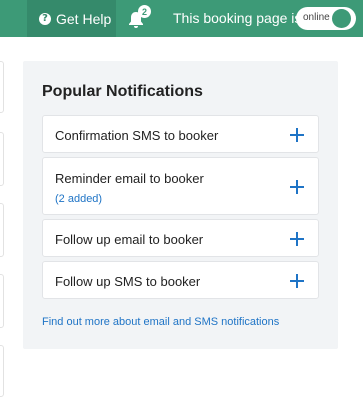 This screenshot has height=401, width=363. What do you see at coordinates (137, 135) in the screenshot?
I see `item-label: Confirmation SMS to booker` at bounding box center [137, 135].